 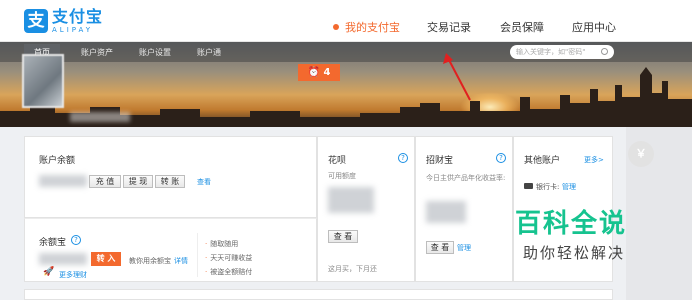 What do you see at coordinates (63, 259) in the screenshot?
I see `blurred-yuebao-amount` at bounding box center [63, 259].